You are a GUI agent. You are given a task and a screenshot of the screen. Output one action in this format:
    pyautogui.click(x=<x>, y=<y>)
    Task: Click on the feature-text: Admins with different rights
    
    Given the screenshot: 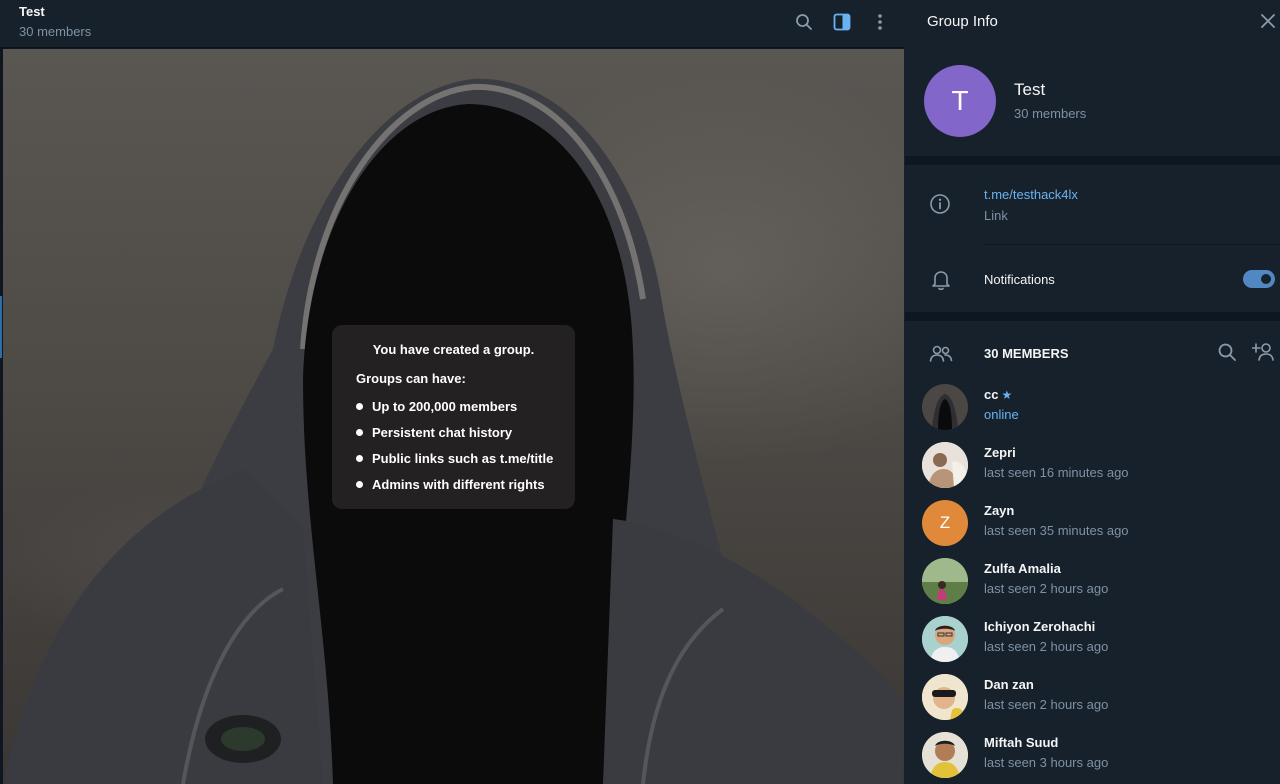 What is the action you would take?
    pyautogui.click(x=458, y=484)
    